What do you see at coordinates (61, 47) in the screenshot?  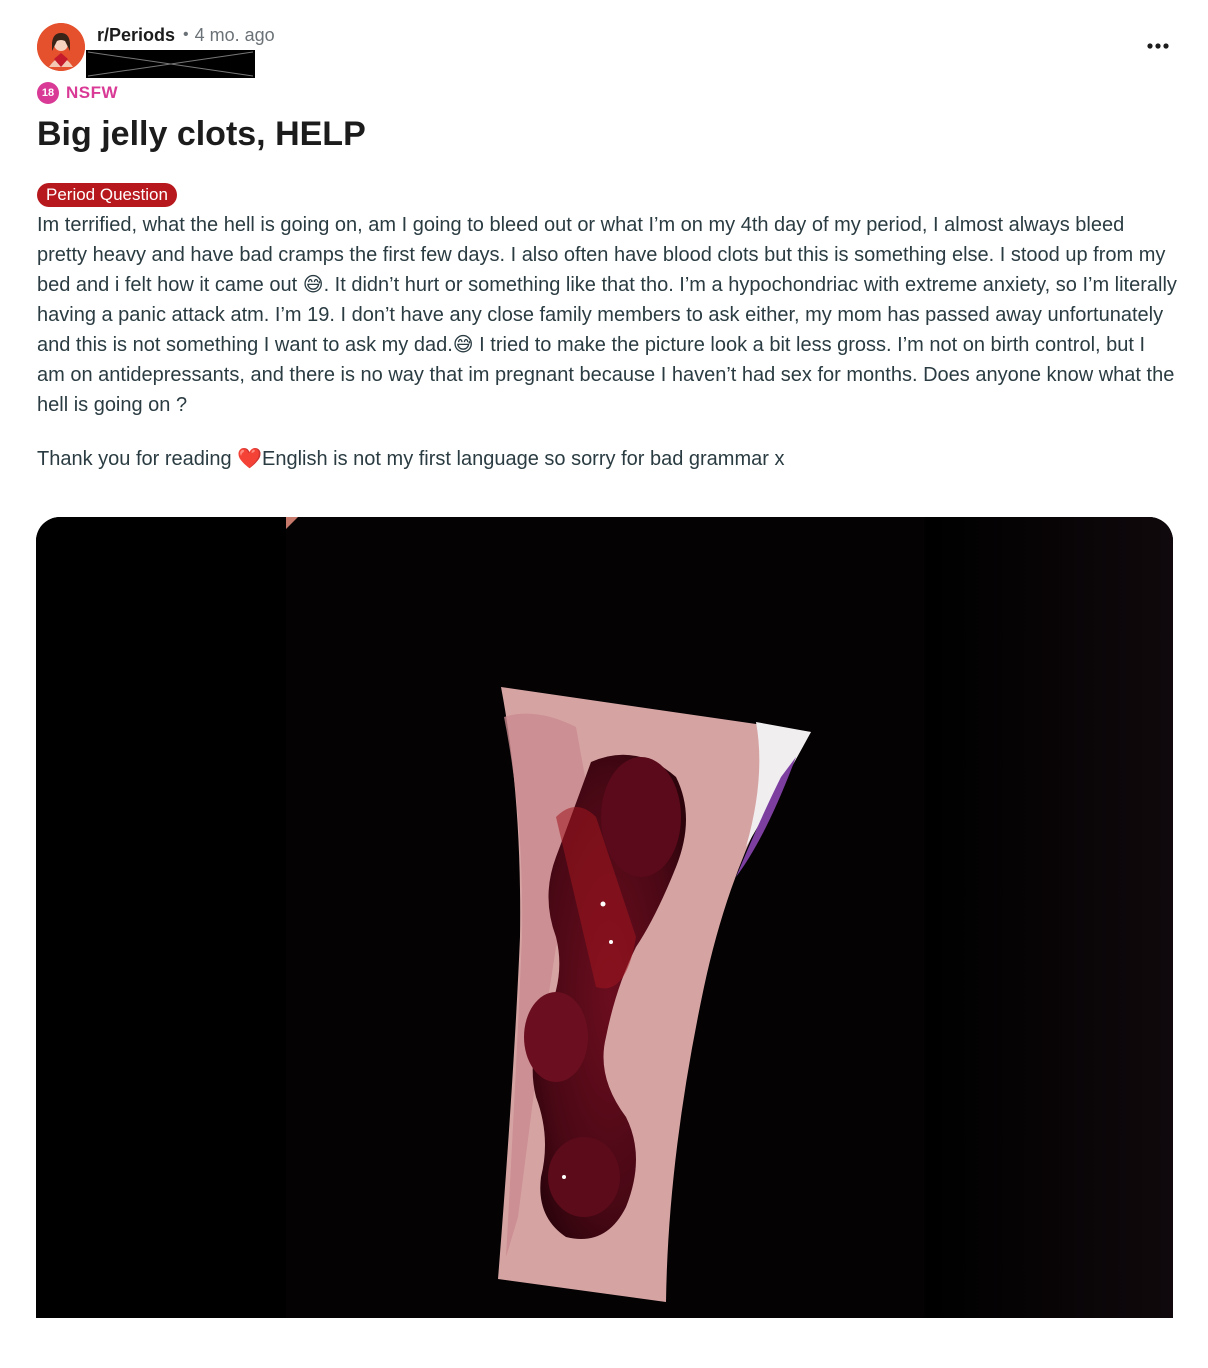 I see `subreddit-avatar-icon` at bounding box center [61, 47].